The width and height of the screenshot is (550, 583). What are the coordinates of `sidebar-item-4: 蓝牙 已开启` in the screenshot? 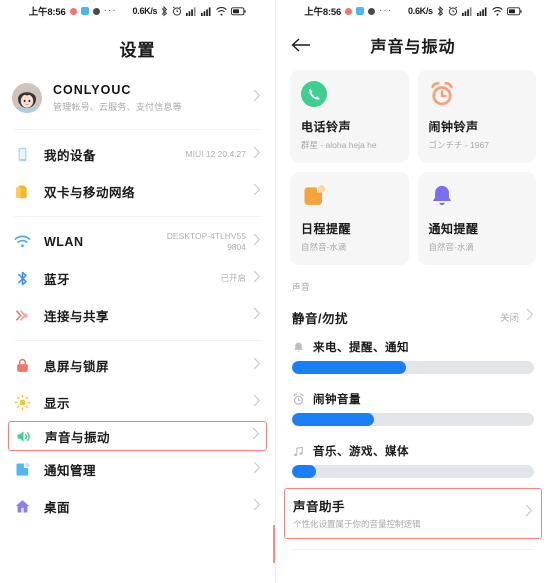 It's located at (137, 278).